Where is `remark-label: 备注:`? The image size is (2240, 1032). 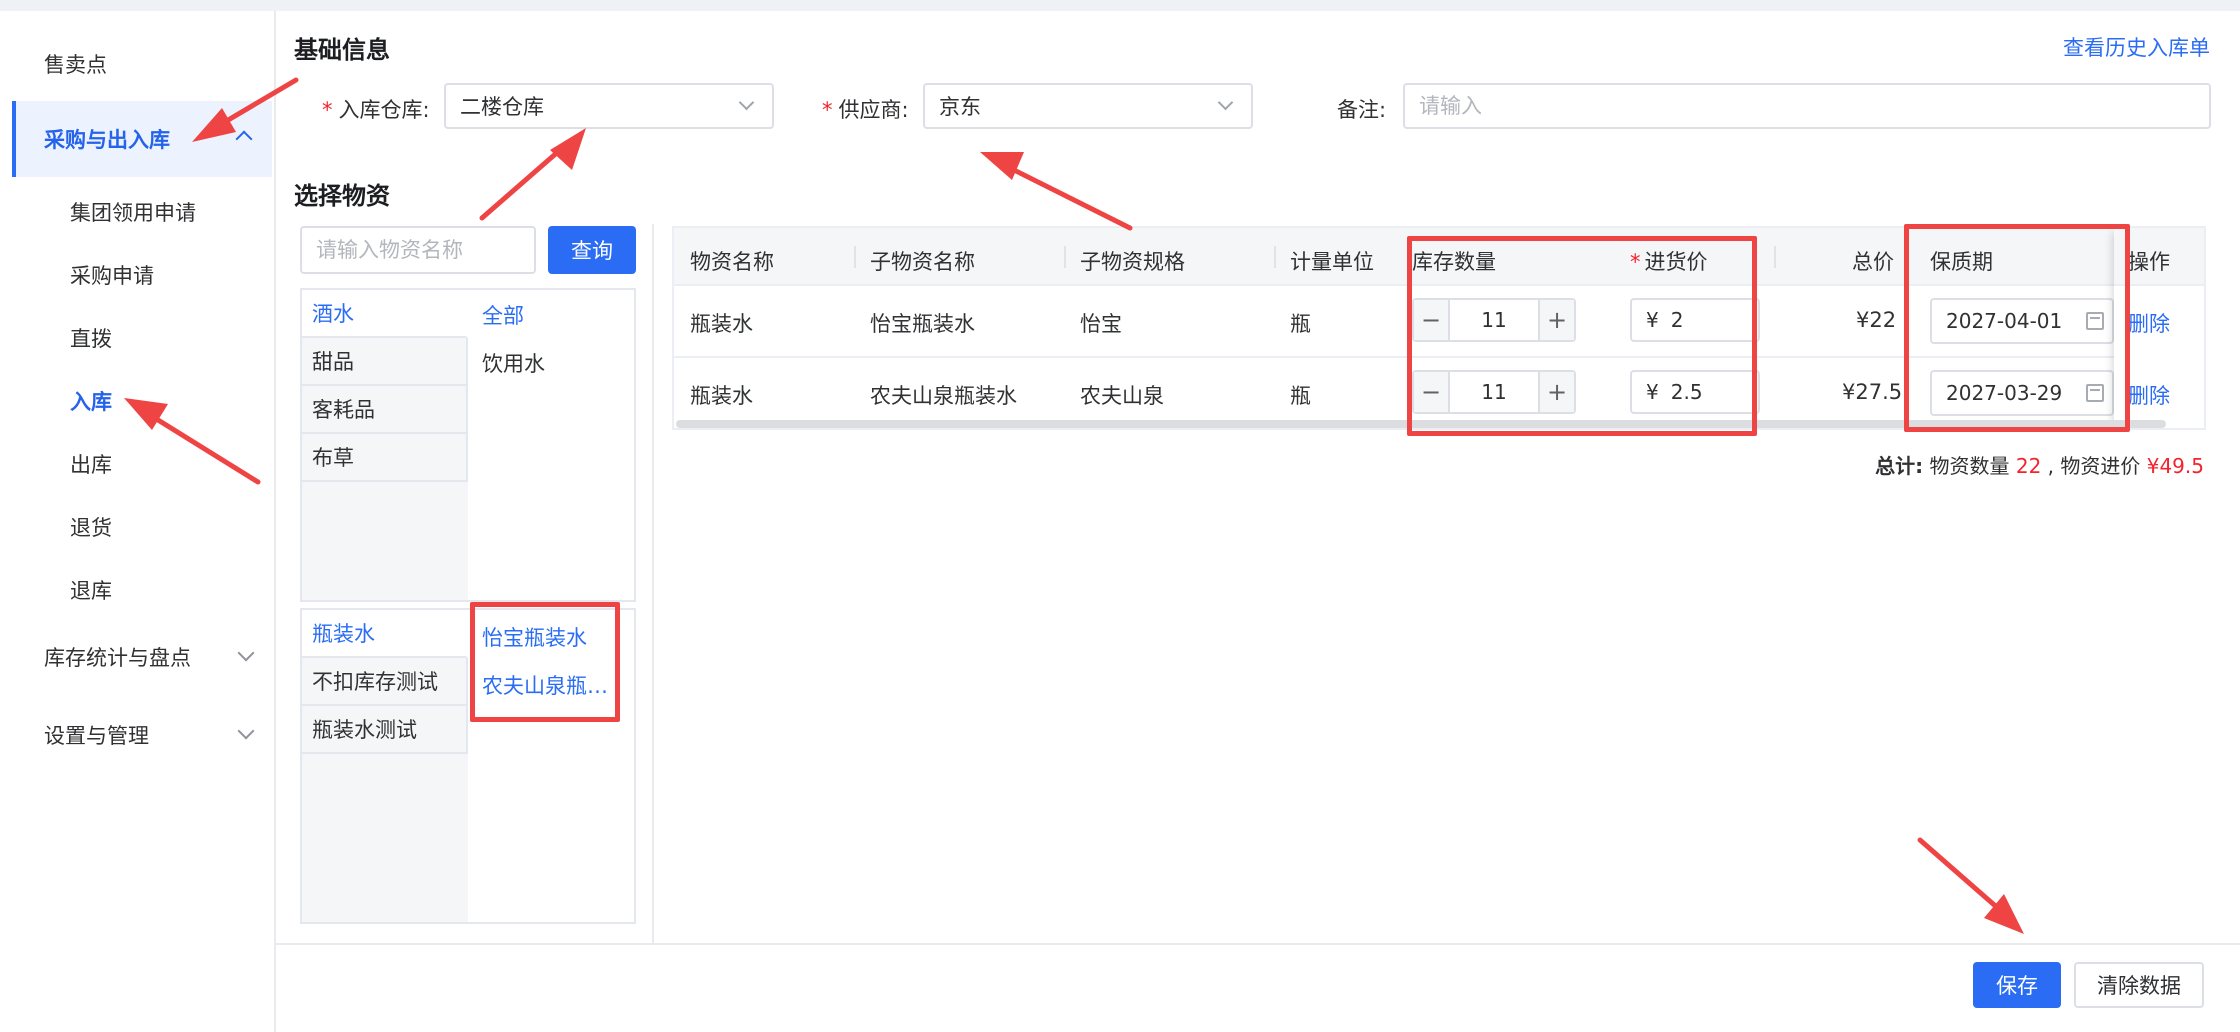 remark-label: 备注: is located at coordinates (1362, 110).